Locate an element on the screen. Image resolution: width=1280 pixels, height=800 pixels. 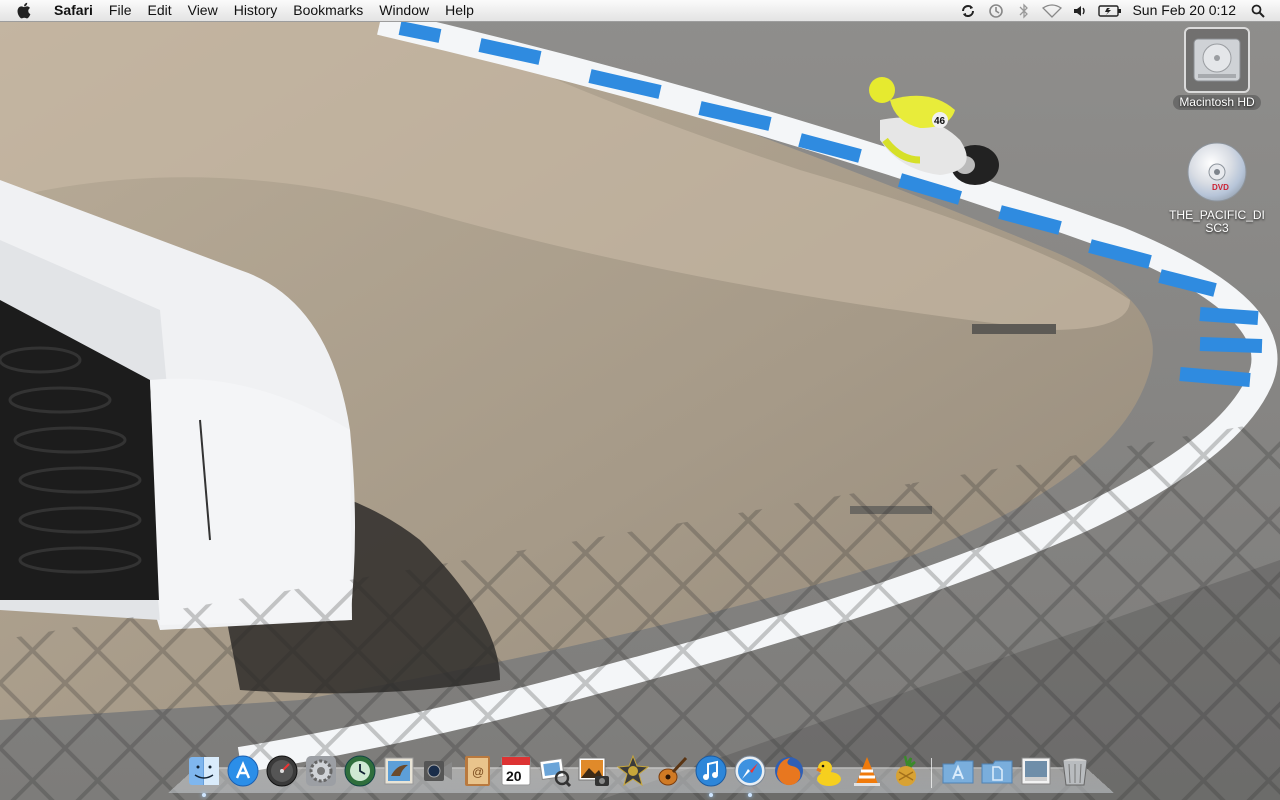
facetime-icon is located at coordinates (437, 771).